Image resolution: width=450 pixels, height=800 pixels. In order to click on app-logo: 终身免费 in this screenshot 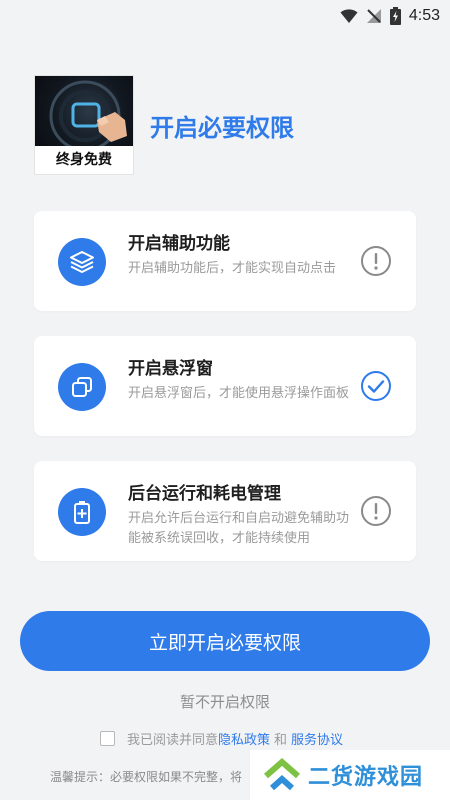, I will do `click(84, 125)`.